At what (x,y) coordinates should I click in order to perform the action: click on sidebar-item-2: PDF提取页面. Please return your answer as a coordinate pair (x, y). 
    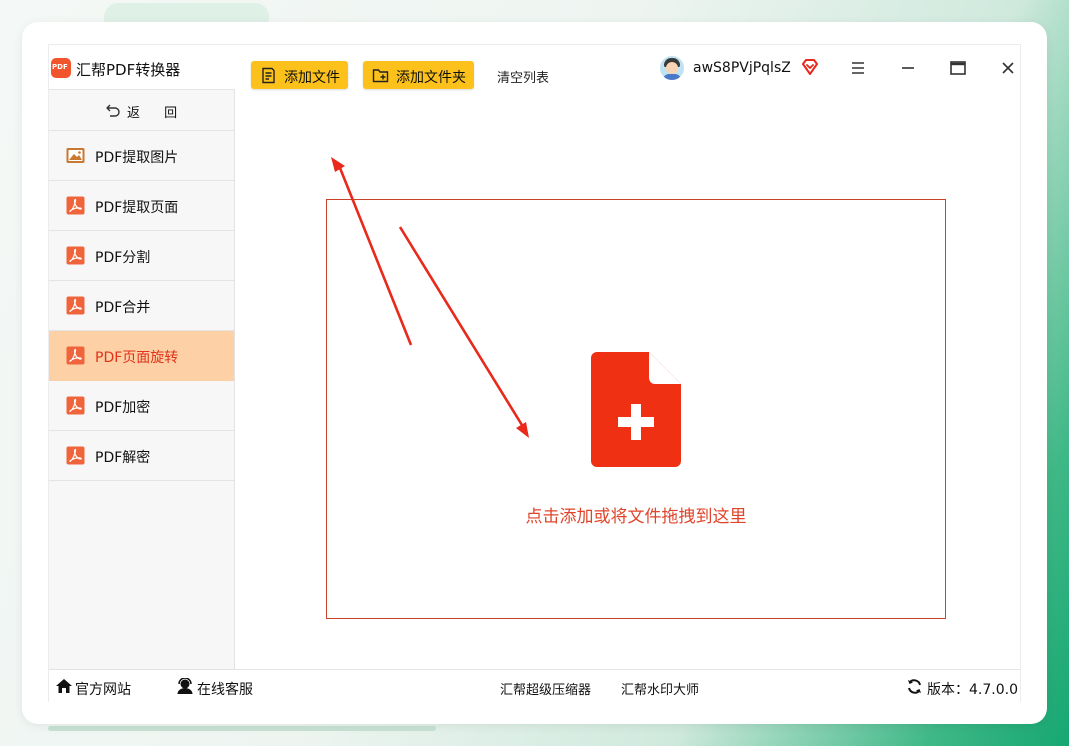
    Looking at the image, I should click on (141, 206).